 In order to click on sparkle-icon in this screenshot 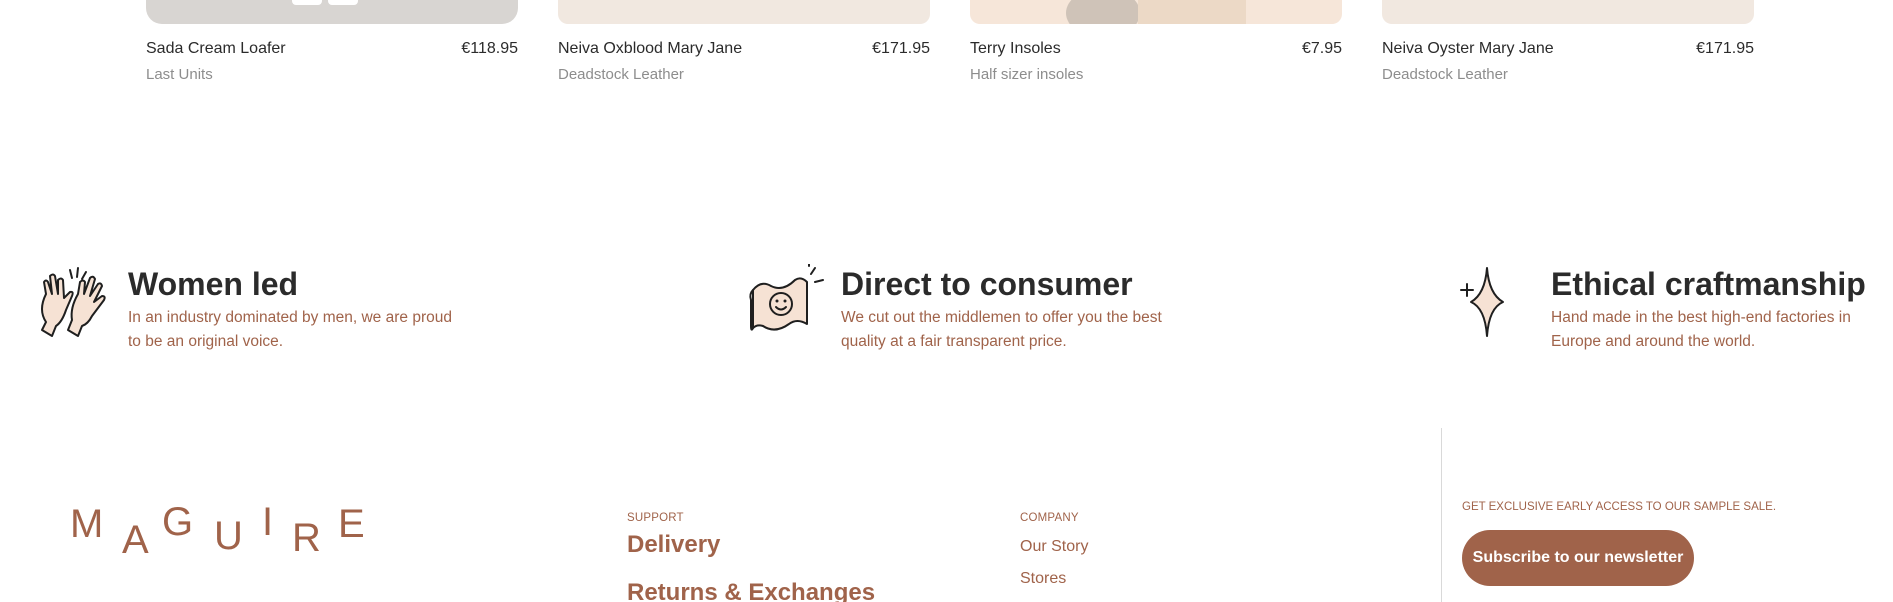, I will do `click(1482, 302)`.